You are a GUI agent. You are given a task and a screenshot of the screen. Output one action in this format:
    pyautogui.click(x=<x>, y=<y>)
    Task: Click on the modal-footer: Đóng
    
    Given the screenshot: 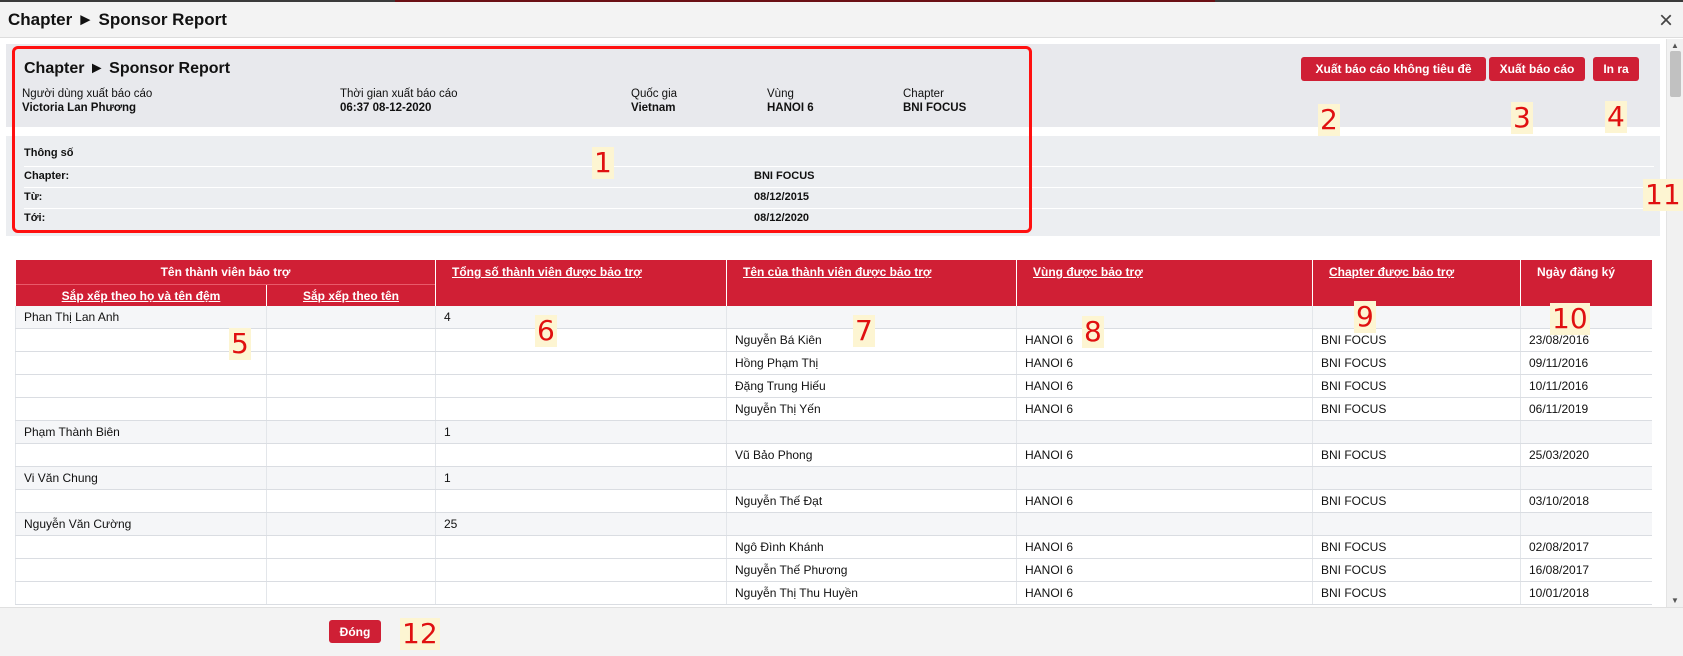 What is the action you would take?
    pyautogui.click(x=841, y=631)
    